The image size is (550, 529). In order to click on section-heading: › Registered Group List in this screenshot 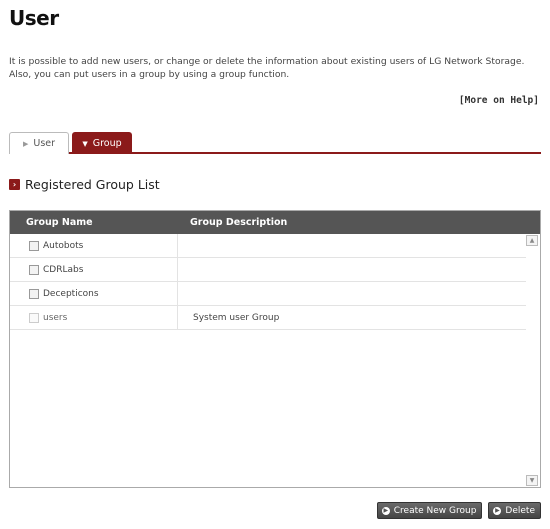, I will do `click(84, 184)`.